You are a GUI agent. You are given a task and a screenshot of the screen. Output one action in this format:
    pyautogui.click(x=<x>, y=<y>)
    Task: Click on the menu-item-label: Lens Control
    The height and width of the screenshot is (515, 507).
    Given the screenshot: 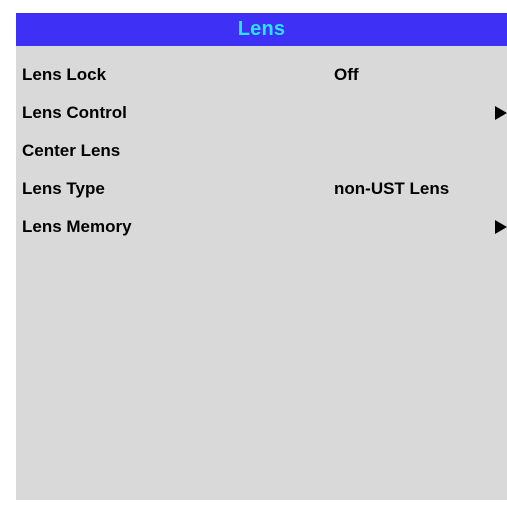 What is the action you would take?
    pyautogui.click(x=74, y=112)
    